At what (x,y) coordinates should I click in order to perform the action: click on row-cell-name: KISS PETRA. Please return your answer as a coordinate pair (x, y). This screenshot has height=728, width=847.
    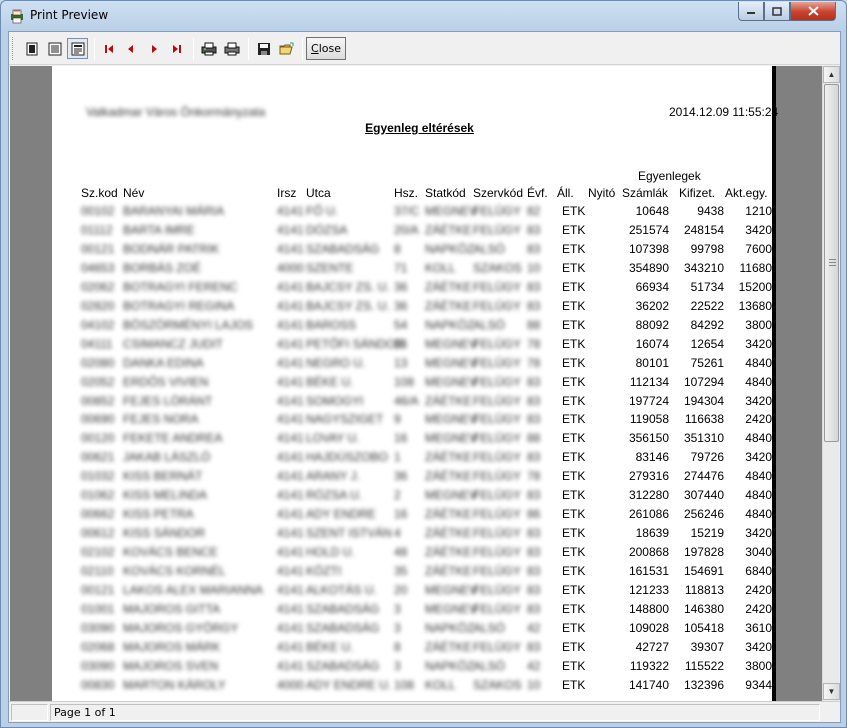
    Looking at the image, I should click on (158, 514).